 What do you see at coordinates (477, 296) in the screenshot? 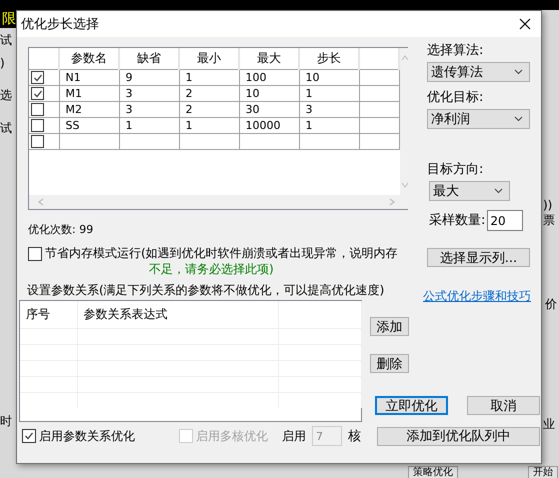
I see `help-link: 公式优化步骤和技巧` at bounding box center [477, 296].